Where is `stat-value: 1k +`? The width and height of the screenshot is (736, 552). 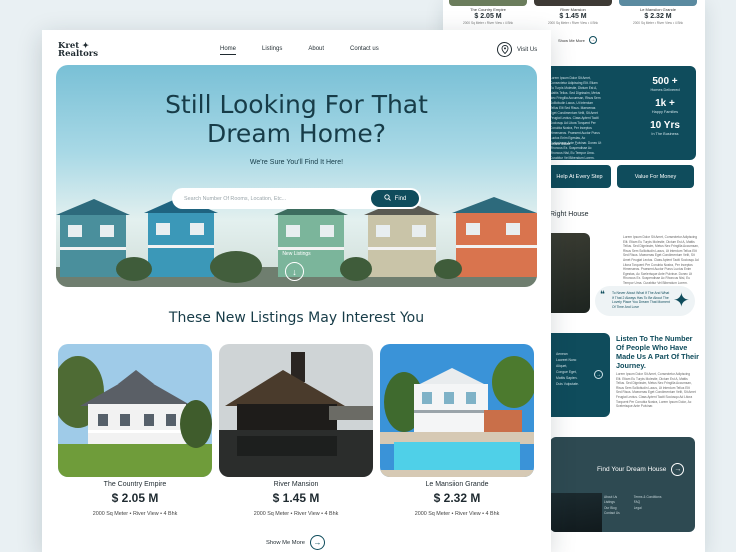
stat-value: 1k + is located at coordinates (665, 103).